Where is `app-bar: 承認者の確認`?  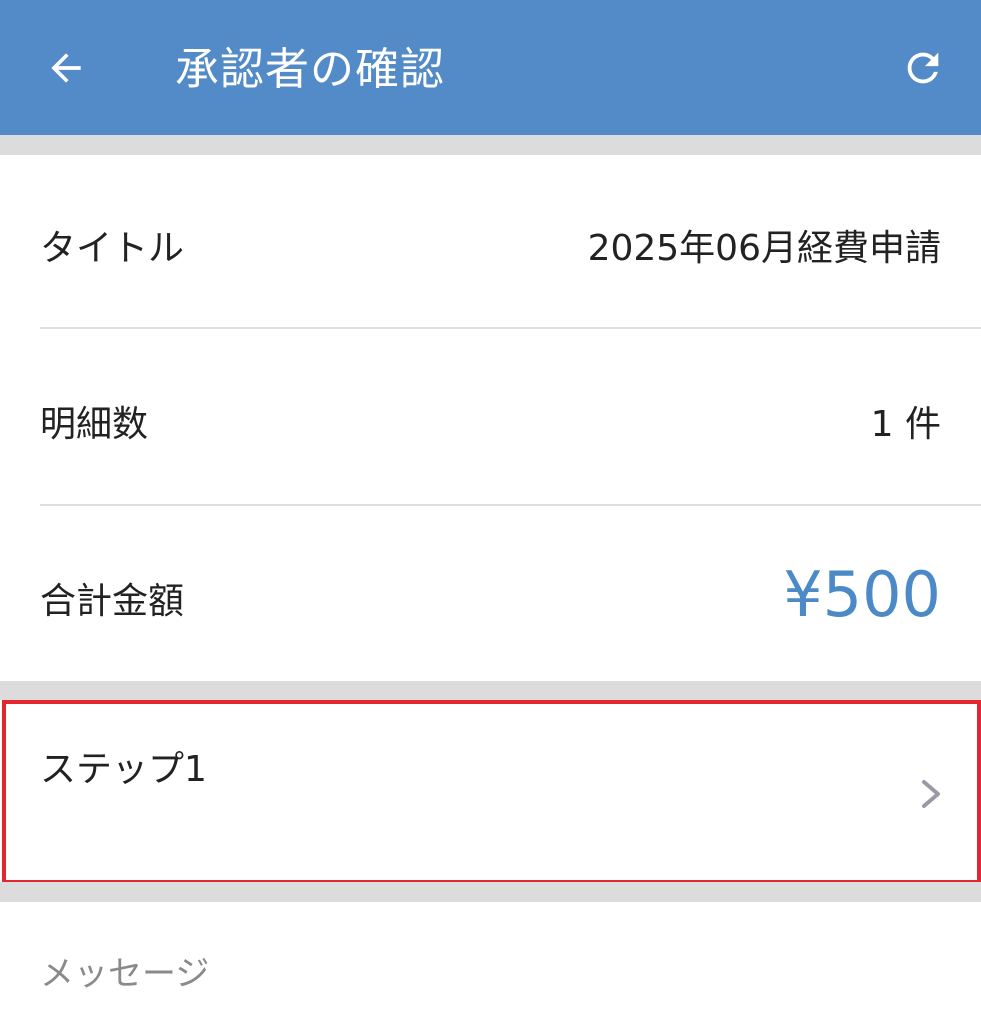 app-bar: 承認者の確認 is located at coordinates (490, 67).